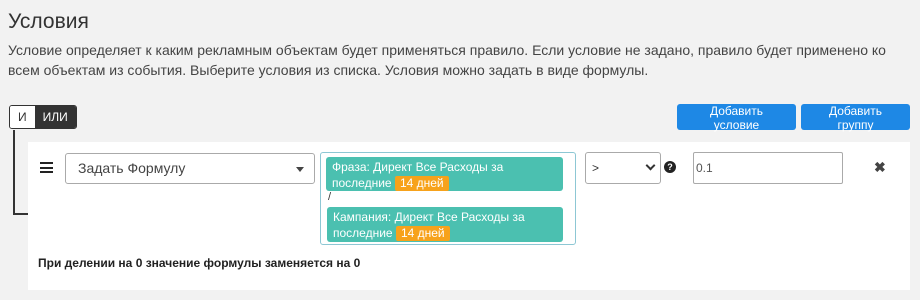 This screenshot has width=920, height=300. I want to click on formula-operator: /, so click(330, 197).